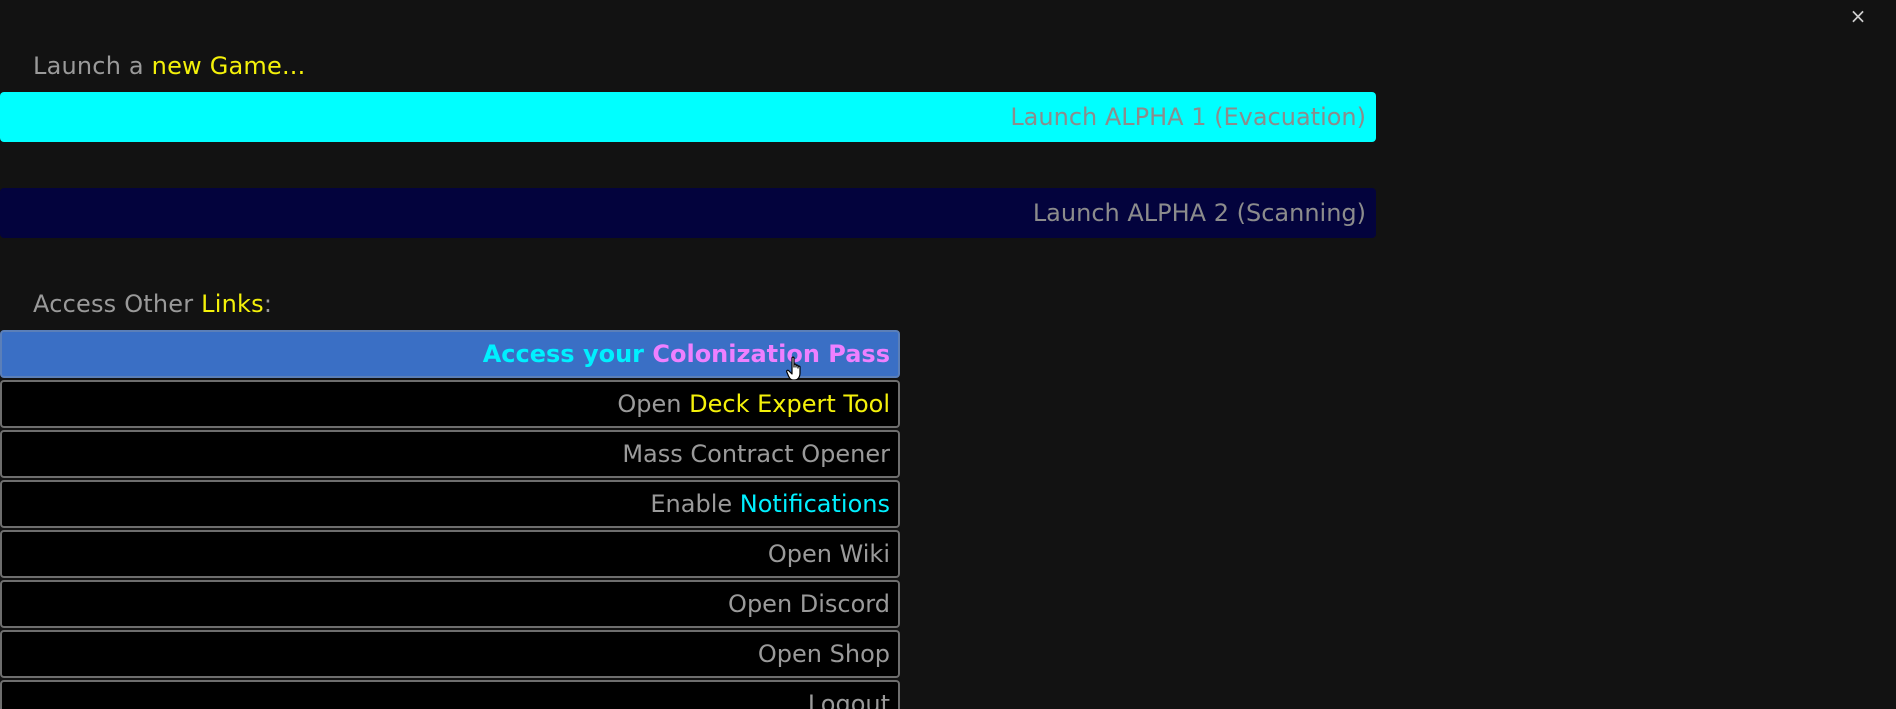  I want to click on open-discord-button: Open Discord, so click(450, 604).